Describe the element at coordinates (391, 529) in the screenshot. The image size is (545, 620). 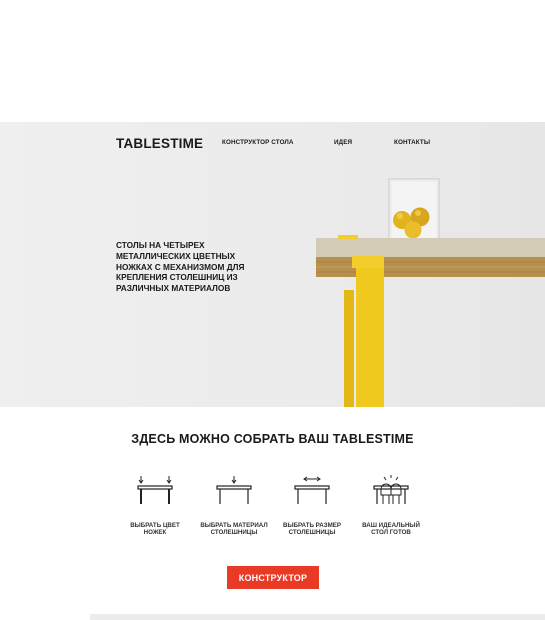
I see `step-label: ВАШ ИДЕАЛЬНЫЙ СТОЛ ГОТОВ` at that location.